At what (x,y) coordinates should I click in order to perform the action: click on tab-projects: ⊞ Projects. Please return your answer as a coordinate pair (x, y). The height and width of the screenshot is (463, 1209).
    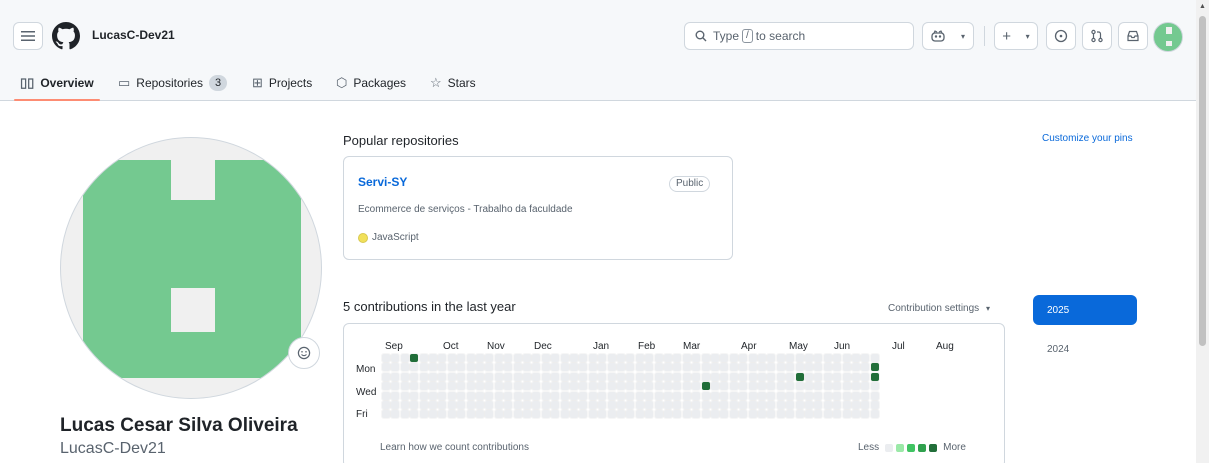
    Looking at the image, I should click on (282, 82).